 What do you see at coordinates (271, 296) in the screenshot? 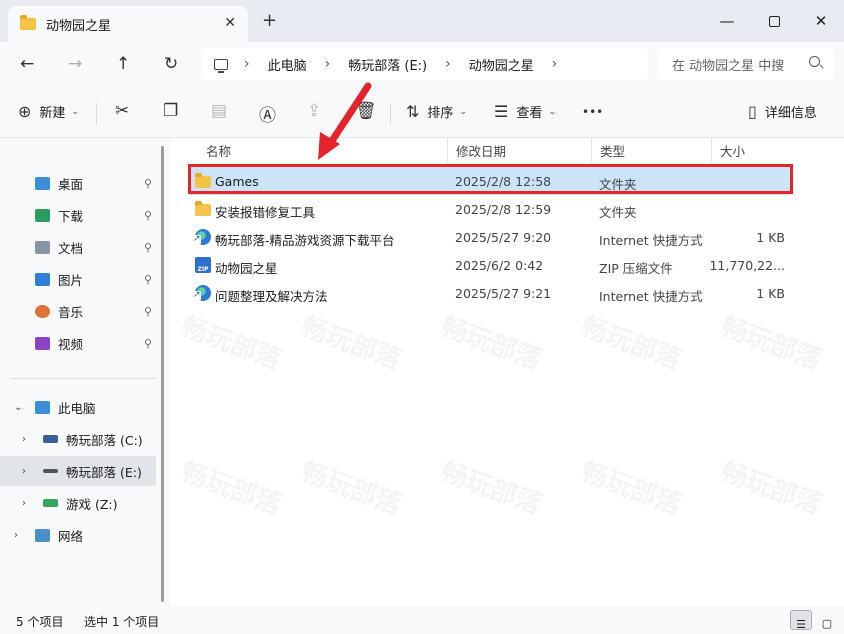
I see `file-name: 问题整理及解决方法` at bounding box center [271, 296].